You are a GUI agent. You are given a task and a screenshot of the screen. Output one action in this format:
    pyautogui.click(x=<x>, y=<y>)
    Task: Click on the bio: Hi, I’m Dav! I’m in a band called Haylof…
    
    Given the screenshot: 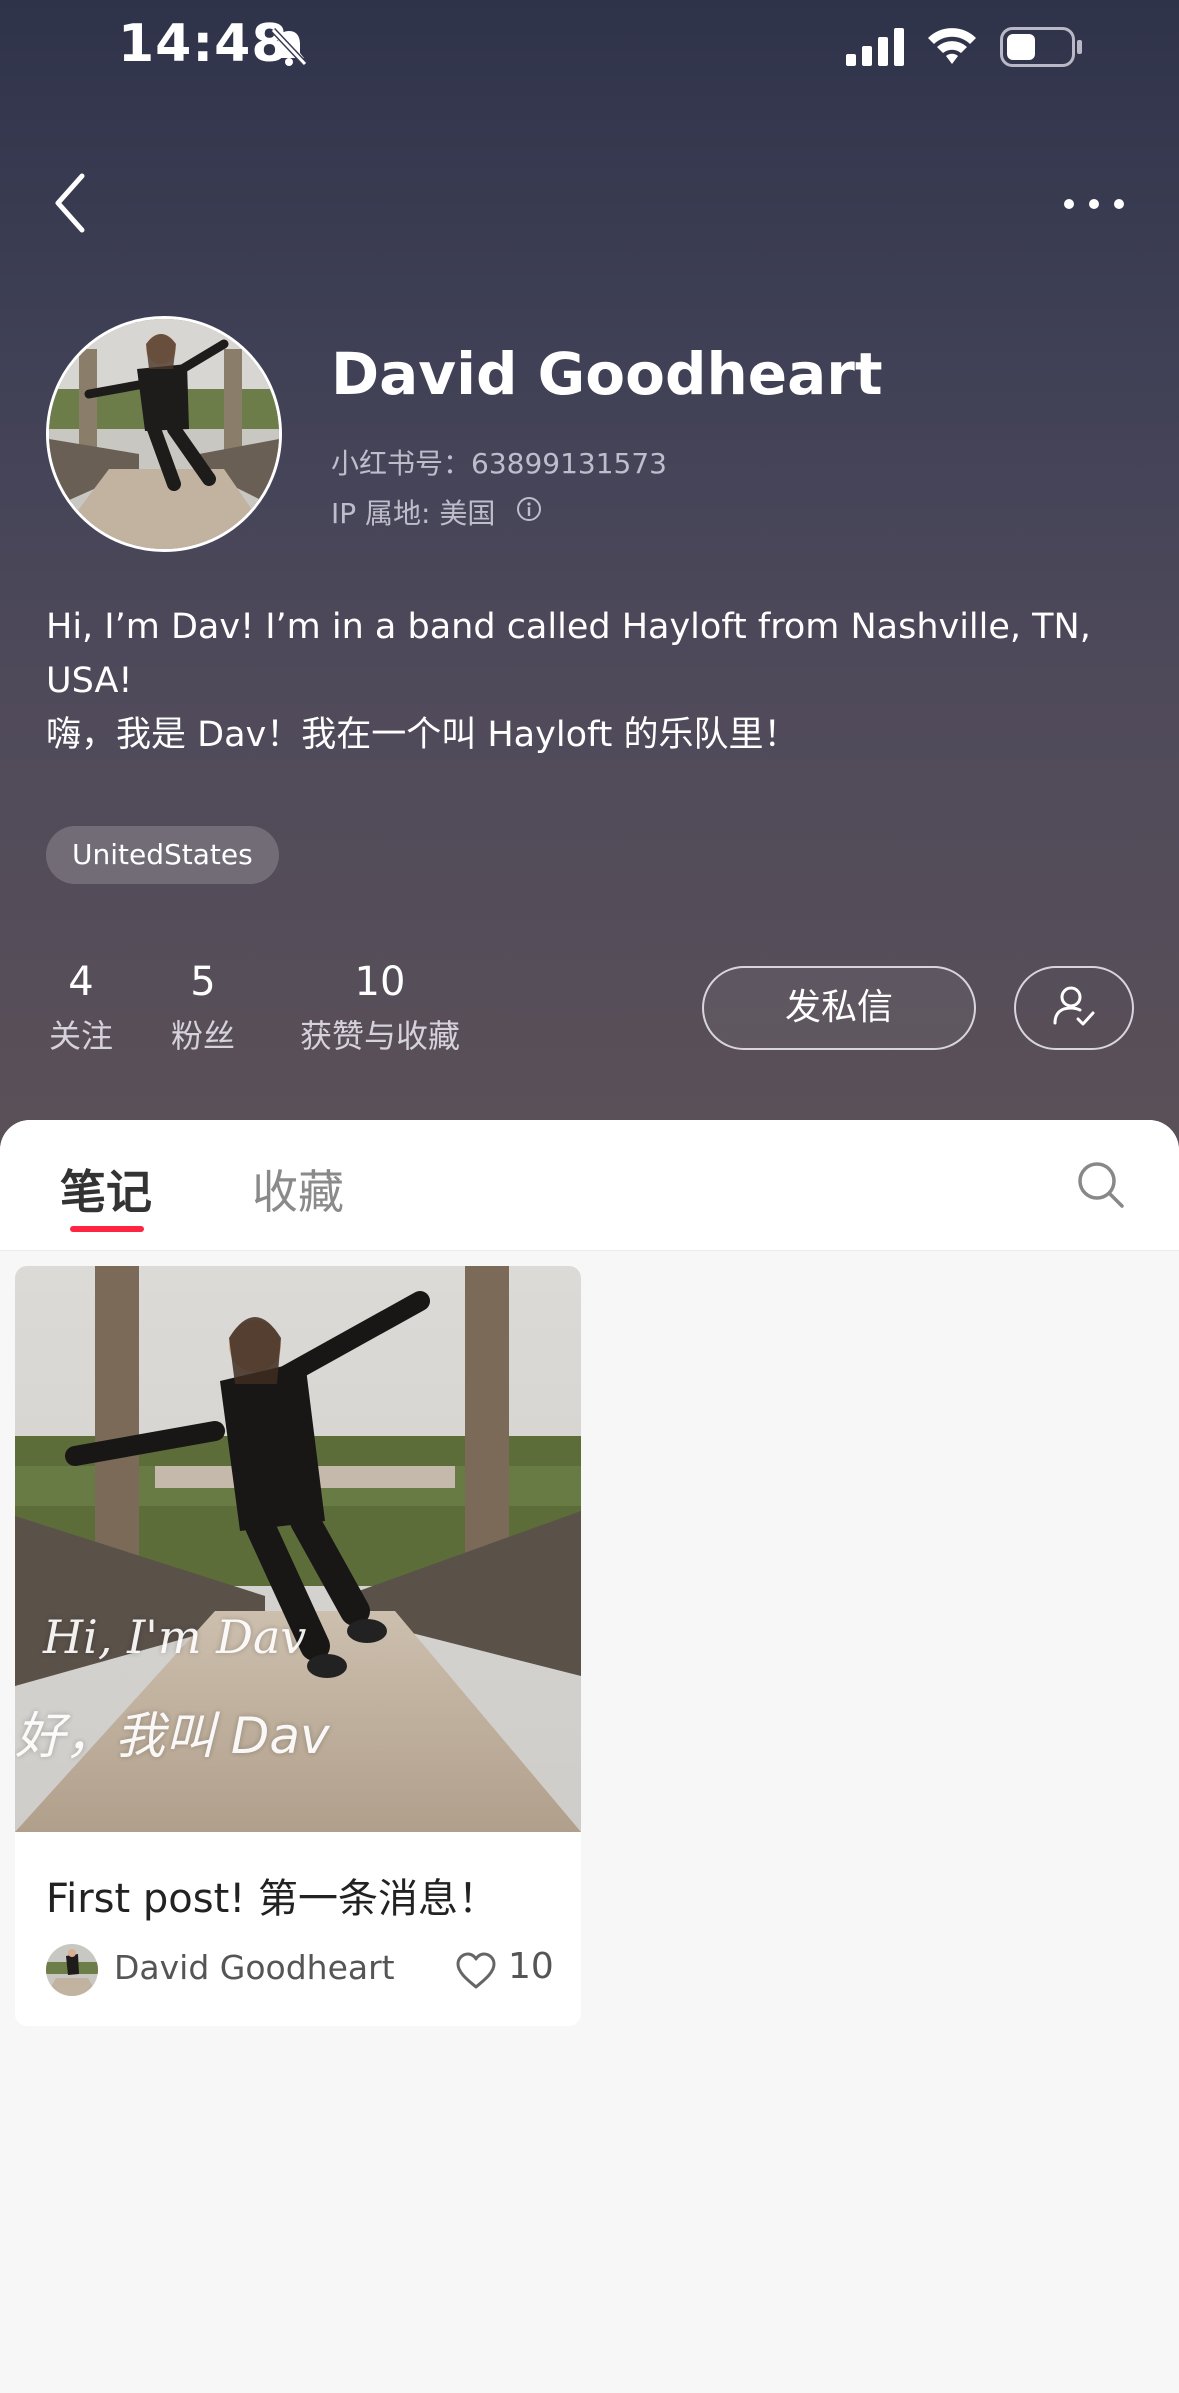 What is the action you would take?
    pyautogui.click(x=591, y=681)
    